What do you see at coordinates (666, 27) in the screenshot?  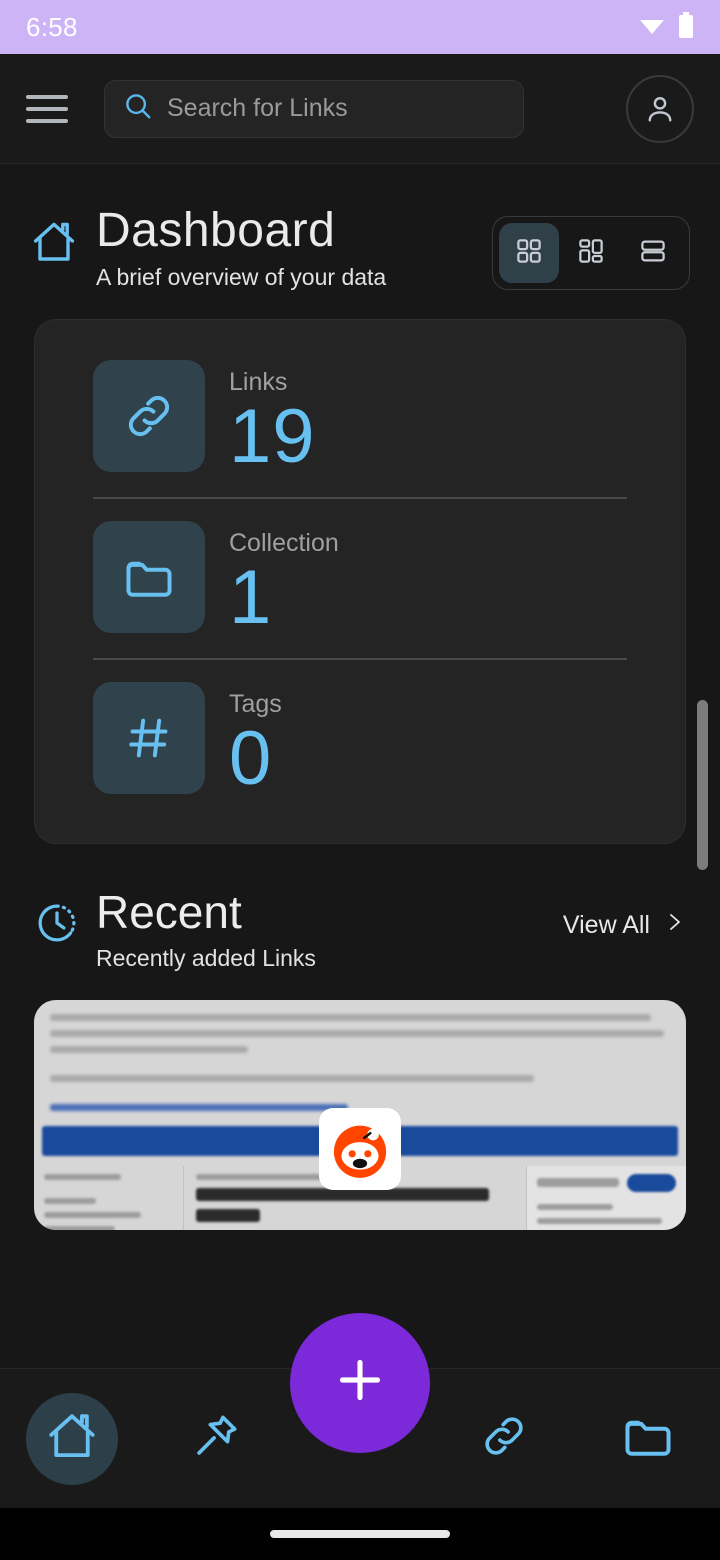 I see `status-icons` at bounding box center [666, 27].